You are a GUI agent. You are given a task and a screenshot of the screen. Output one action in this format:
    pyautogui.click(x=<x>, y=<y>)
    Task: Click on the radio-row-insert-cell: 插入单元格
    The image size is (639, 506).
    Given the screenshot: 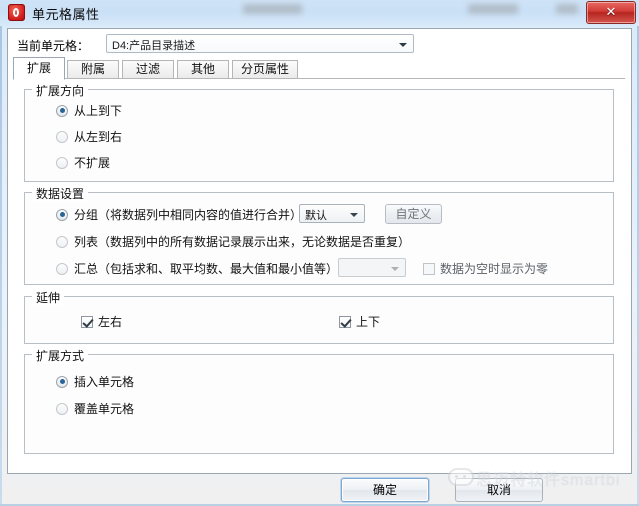 What is the action you would take?
    pyautogui.click(x=95, y=381)
    